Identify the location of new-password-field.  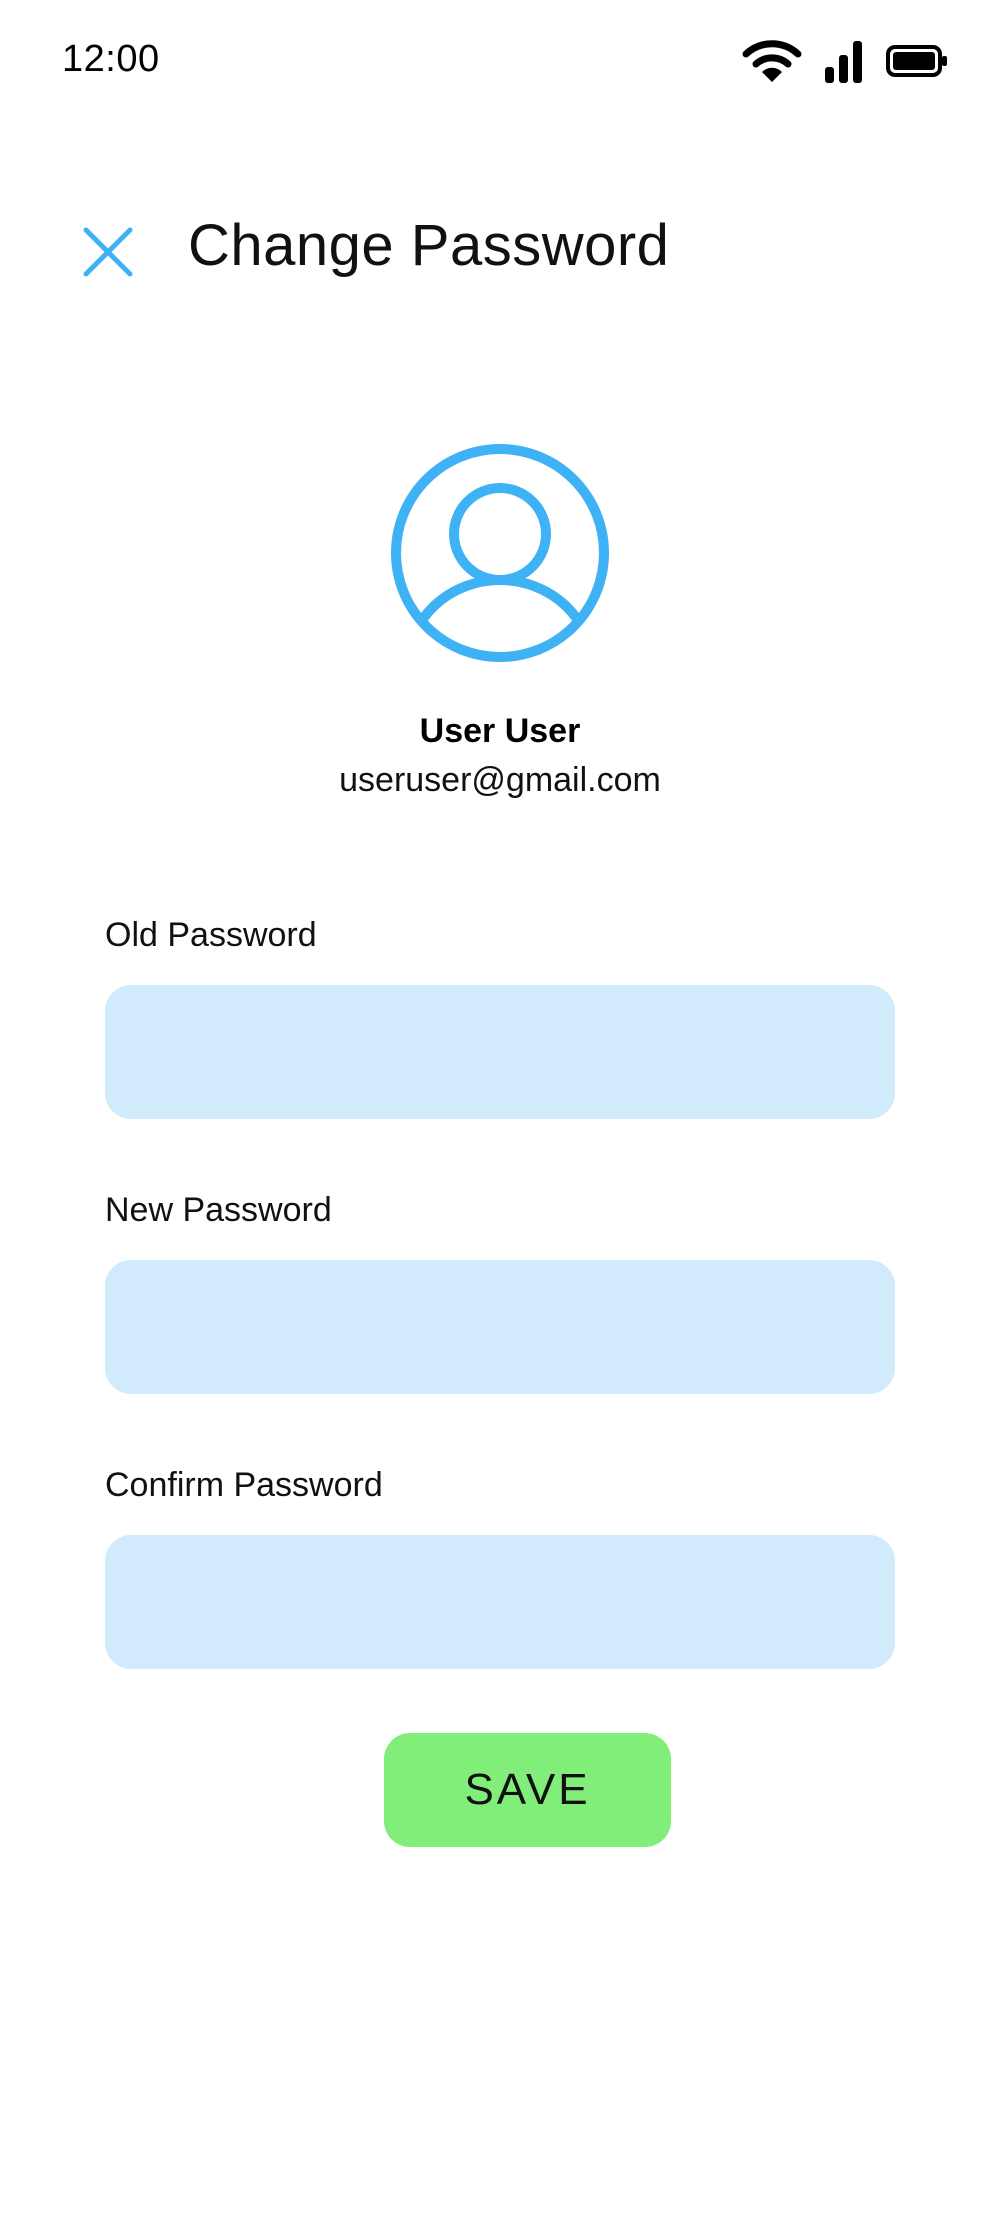
(500, 1327).